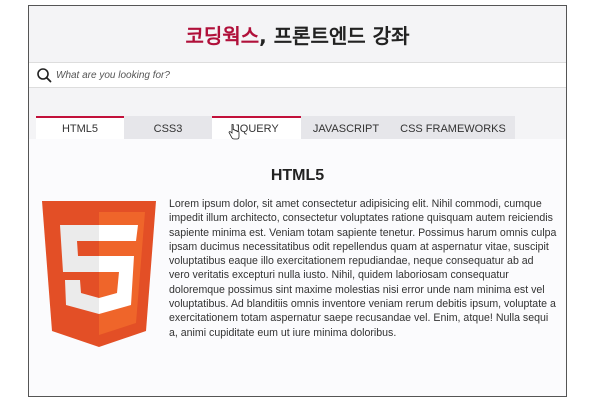  What do you see at coordinates (113, 75) in the screenshot?
I see `search-input: What are you looking for?` at bounding box center [113, 75].